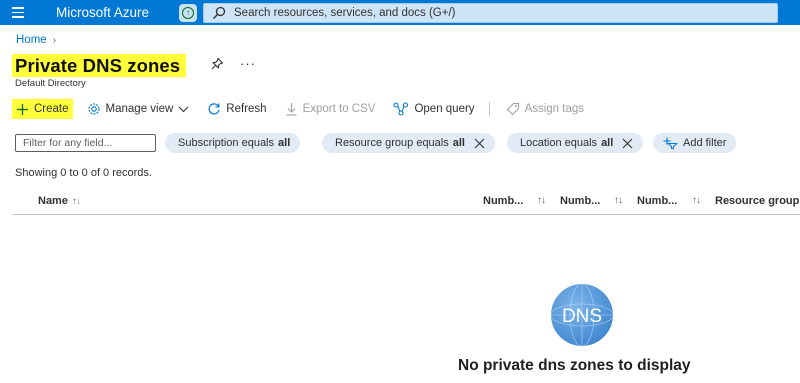 The width and height of the screenshot is (800, 383). I want to click on manage-view-label: Manage view, so click(139, 109).